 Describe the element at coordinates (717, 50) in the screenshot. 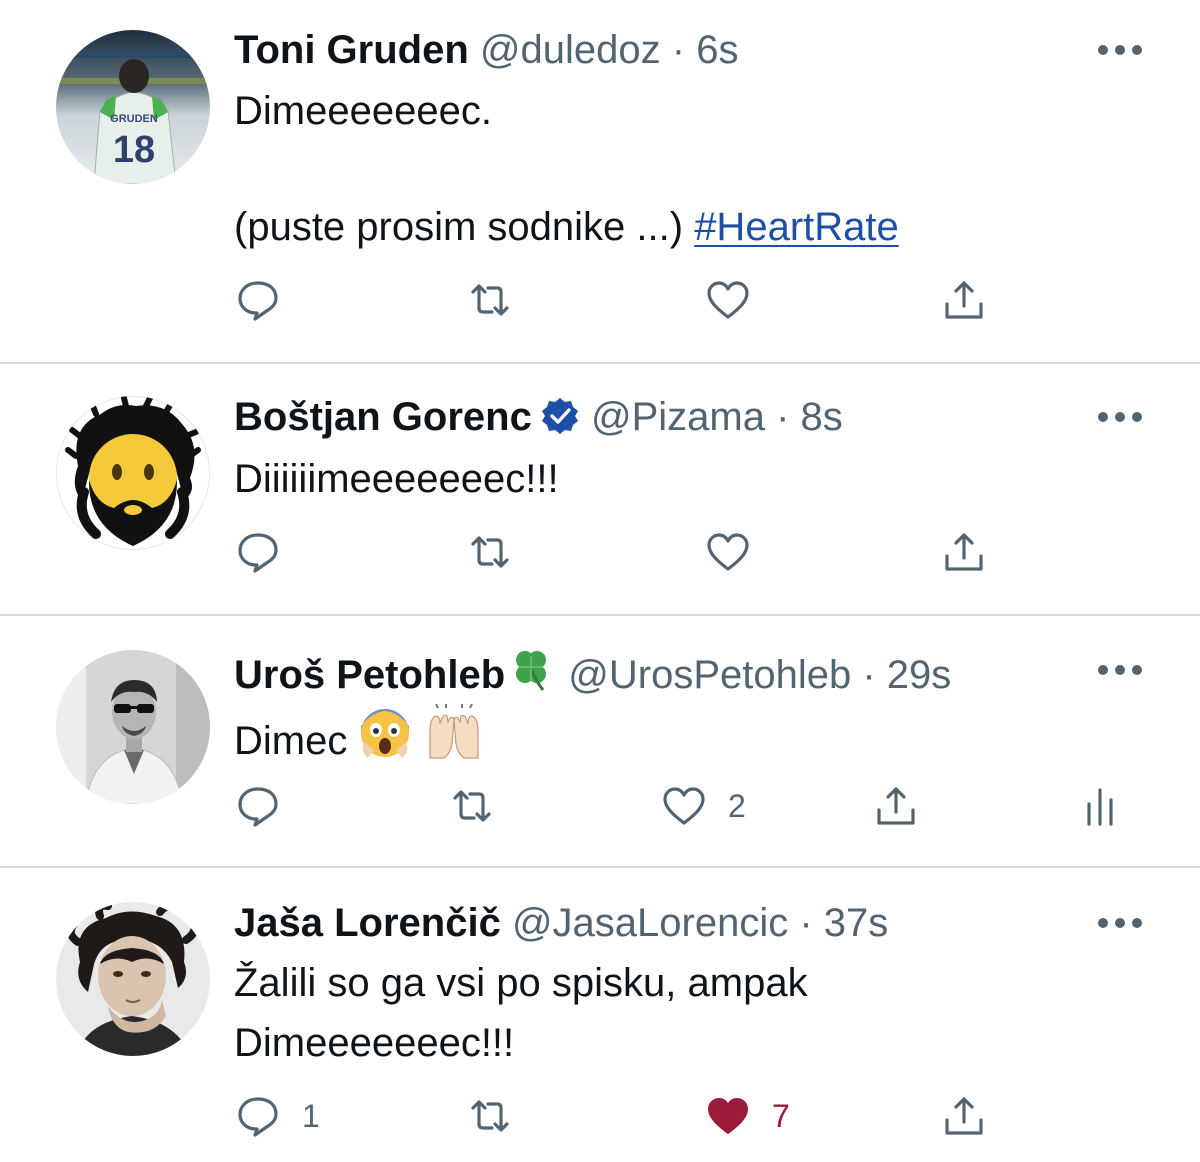

I see `timestamp: 6s` at that location.